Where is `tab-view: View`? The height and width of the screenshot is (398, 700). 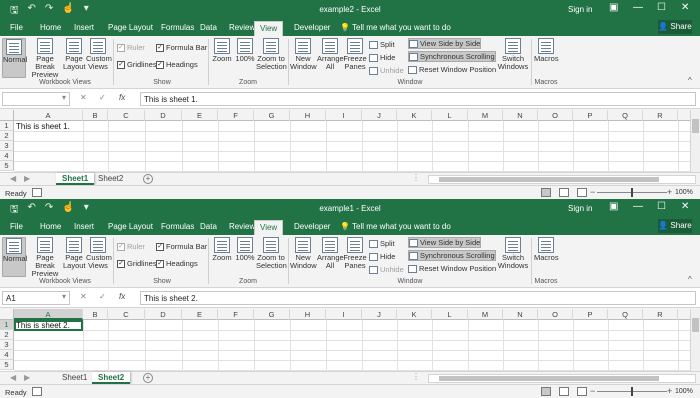
tab-view: View is located at coordinates (269, 228).